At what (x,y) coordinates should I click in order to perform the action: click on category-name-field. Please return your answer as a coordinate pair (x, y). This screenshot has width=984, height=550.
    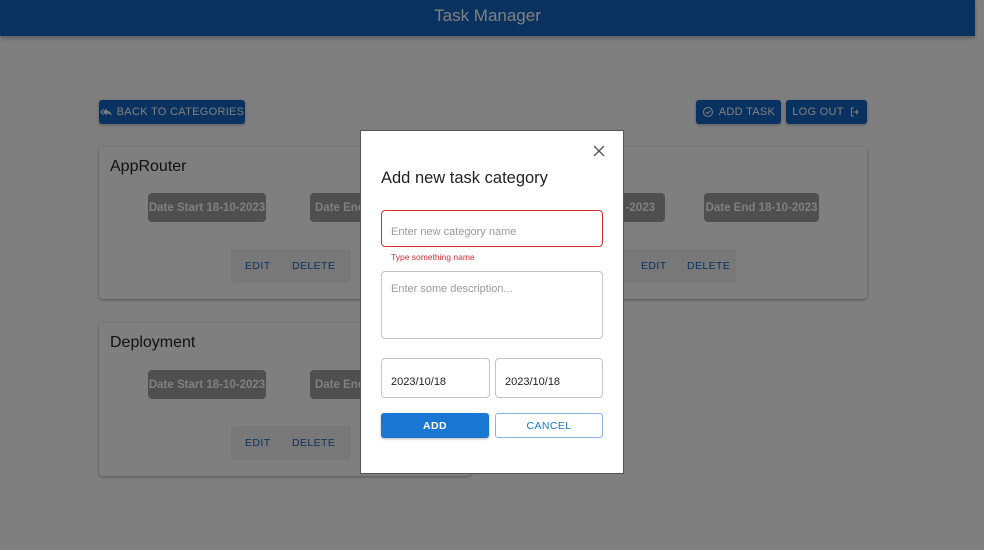
    Looking at the image, I should click on (492, 228).